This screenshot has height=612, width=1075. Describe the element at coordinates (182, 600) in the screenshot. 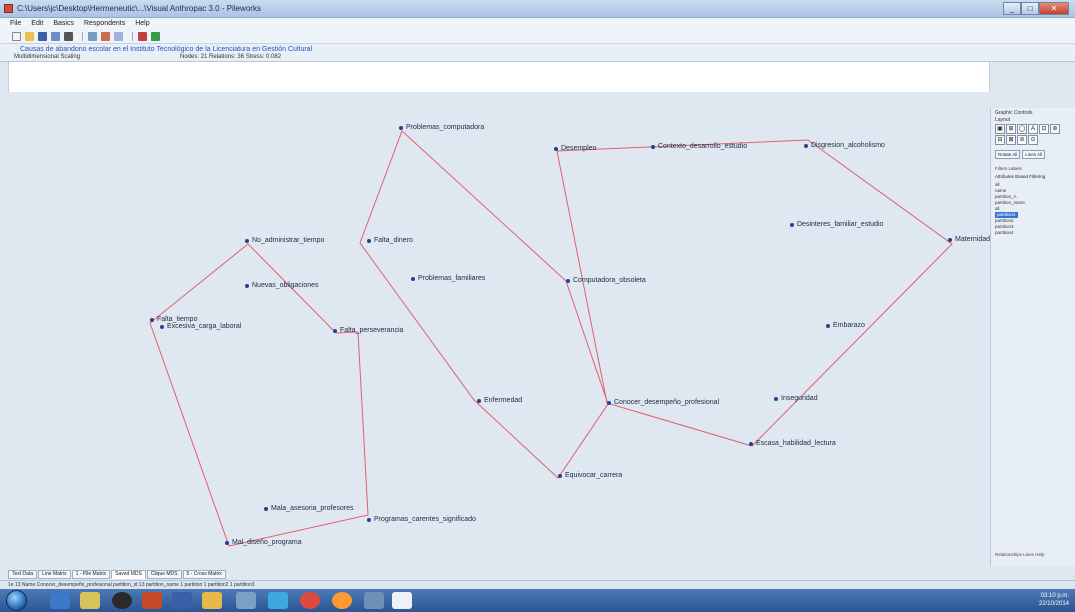

I see `mail-icon` at that location.